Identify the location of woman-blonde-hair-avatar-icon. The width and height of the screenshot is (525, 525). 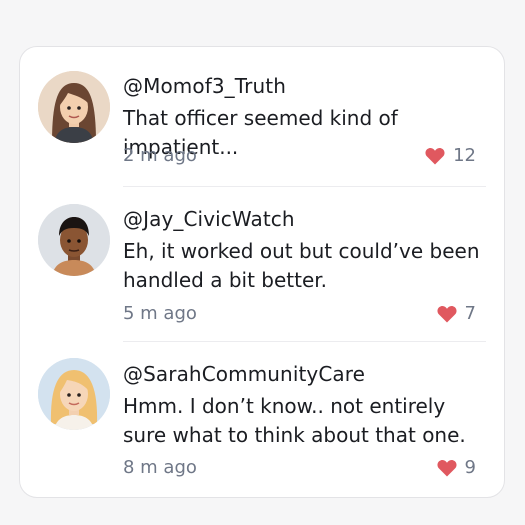
(74, 394).